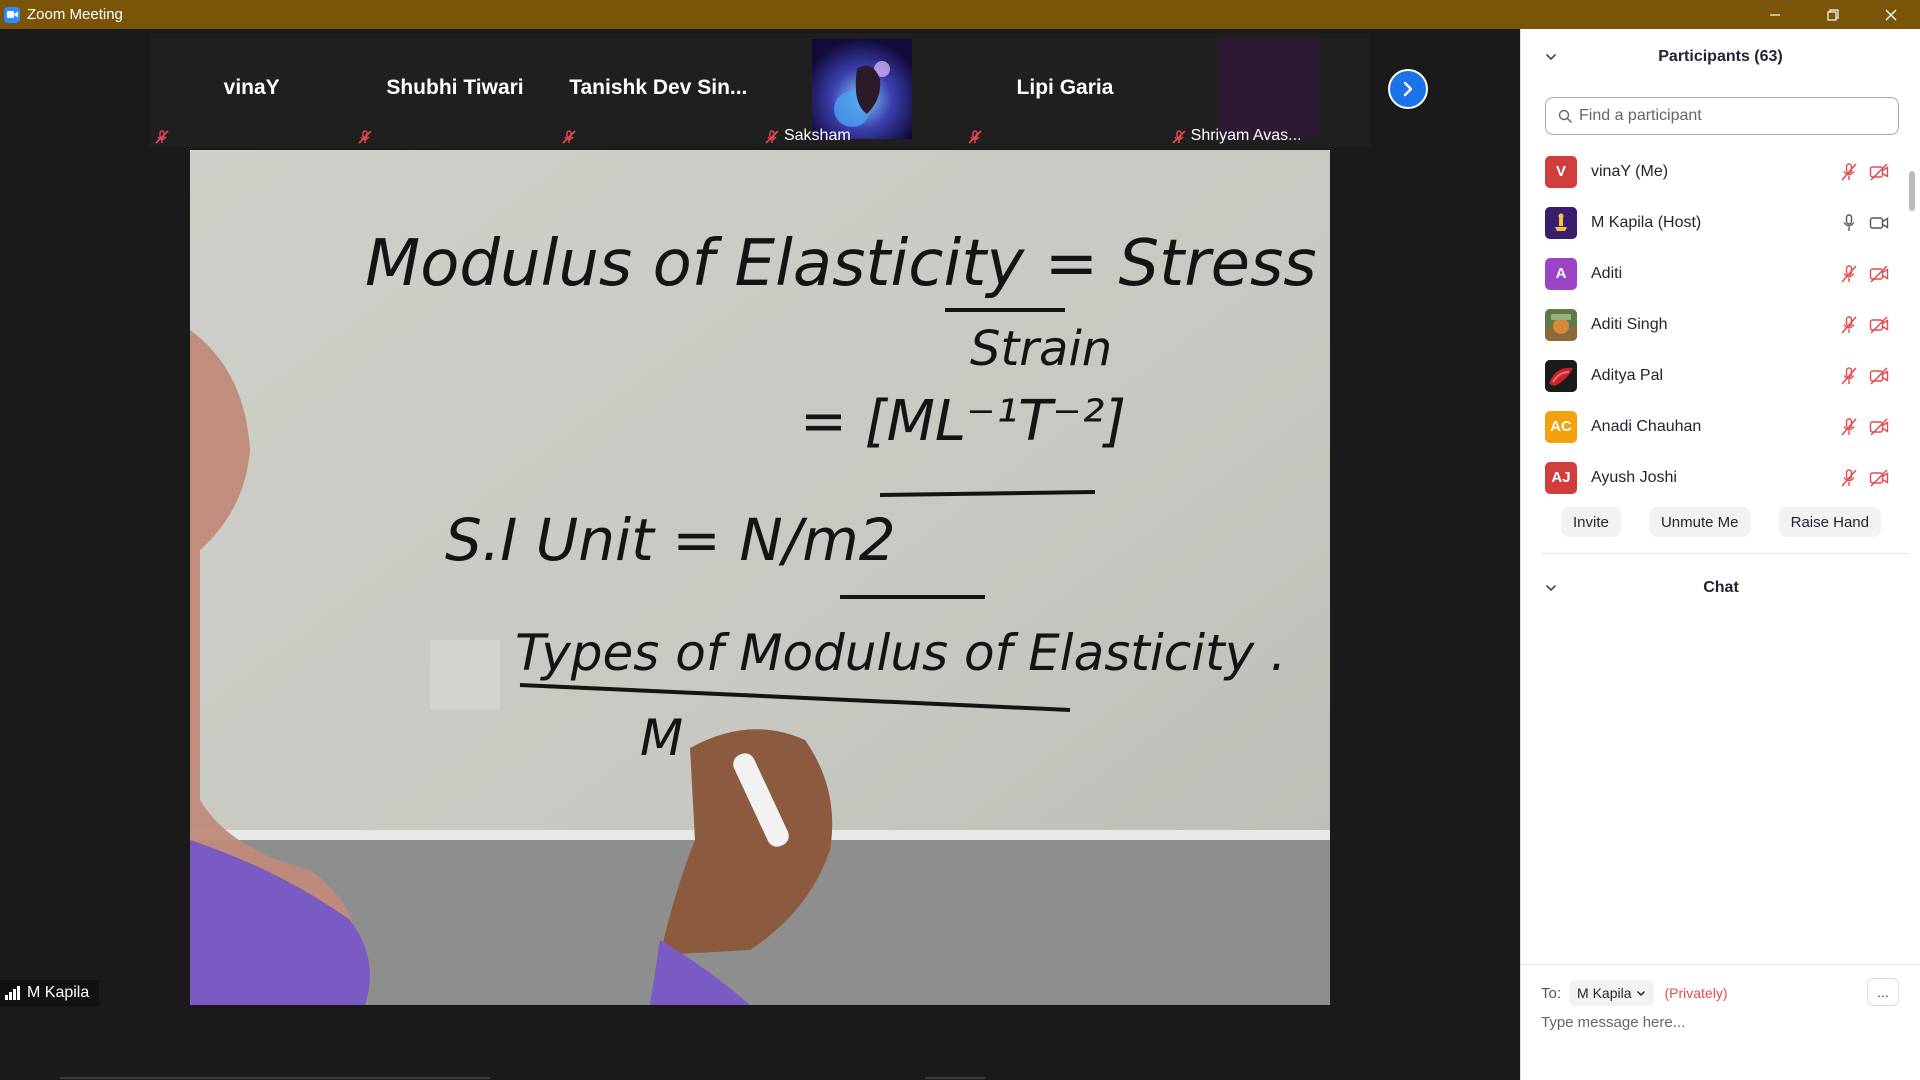  Describe the element at coordinates (1717, 426) in the screenshot. I see `participant-row: AC Anadi Chauhan` at that location.